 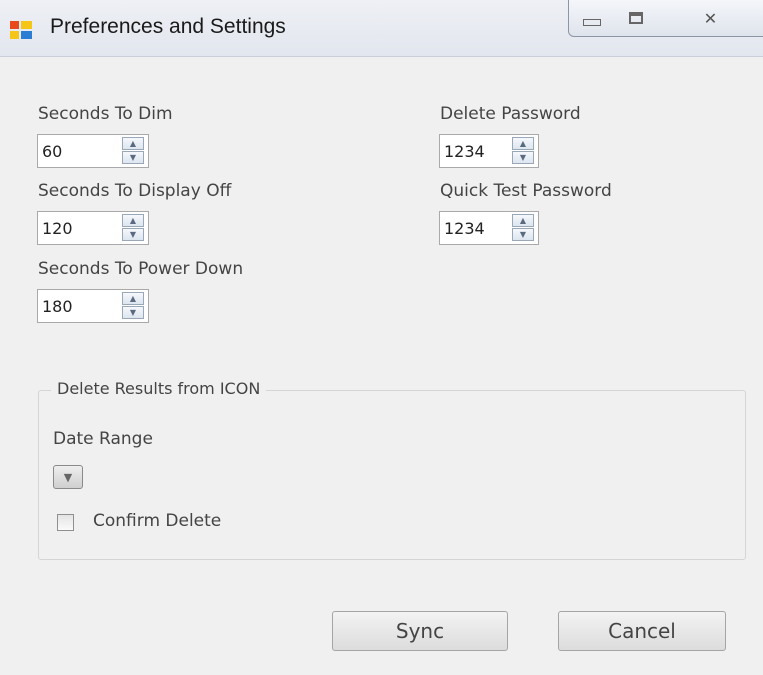 What do you see at coordinates (168, 26) in the screenshot?
I see `window-title: Preferences and Settings` at bounding box center [168, 26].